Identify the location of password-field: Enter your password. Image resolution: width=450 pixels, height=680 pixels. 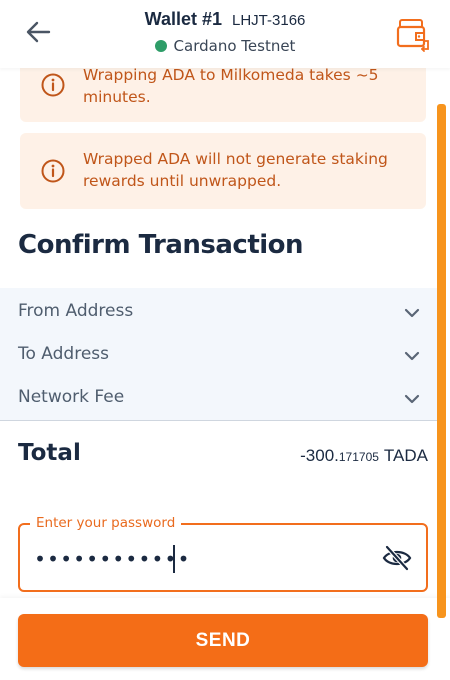
(223, 553).